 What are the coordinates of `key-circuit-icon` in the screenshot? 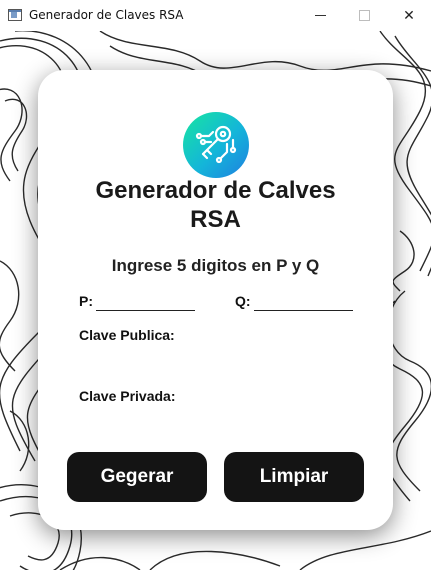 It's located at (216, 145).